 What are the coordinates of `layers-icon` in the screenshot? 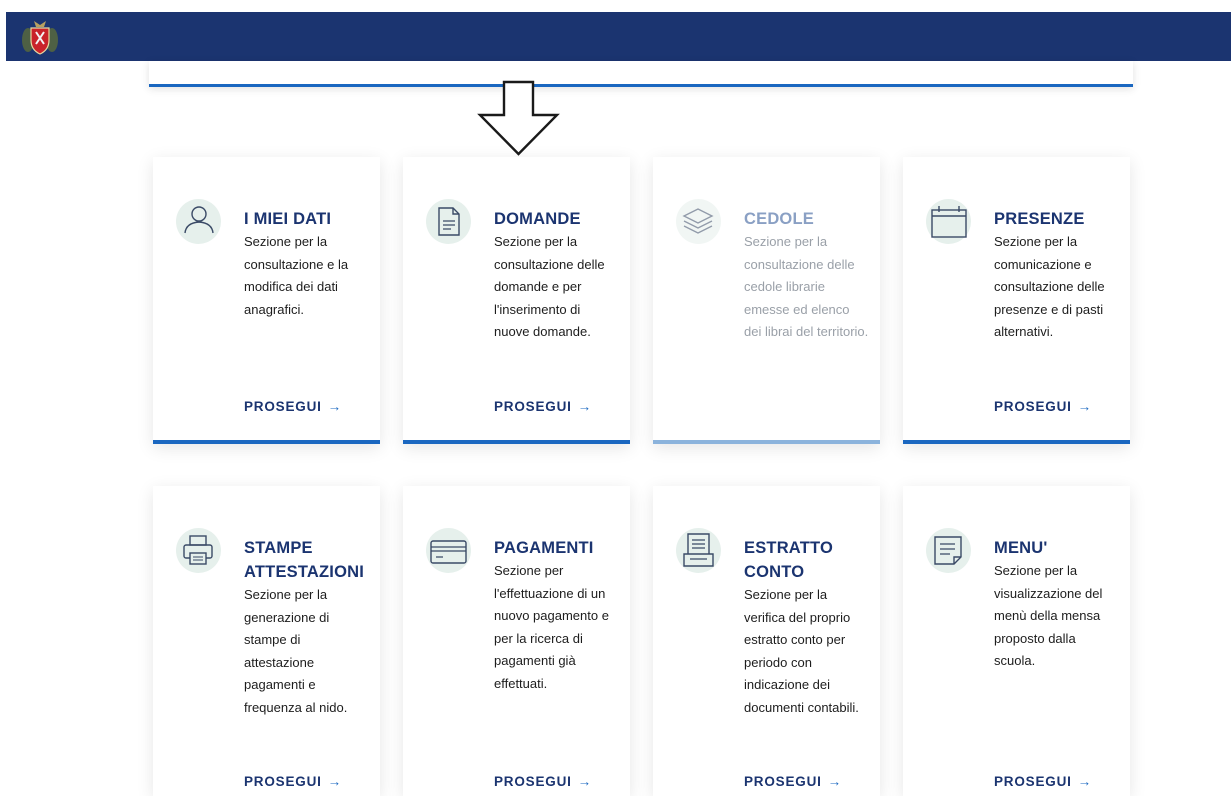 It's located at (698, 221).